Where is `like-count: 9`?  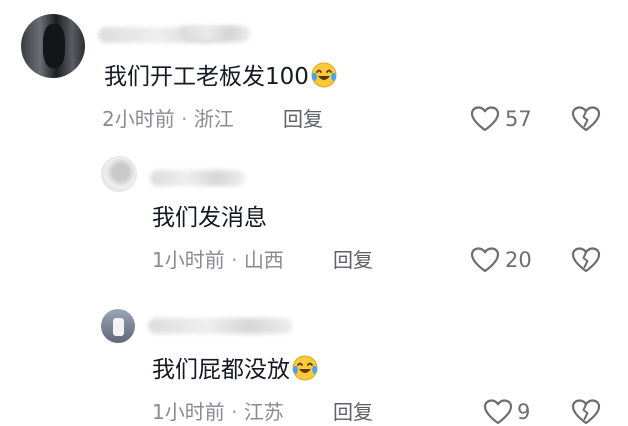 like-count: 9 is located at coordinates (524, 412).